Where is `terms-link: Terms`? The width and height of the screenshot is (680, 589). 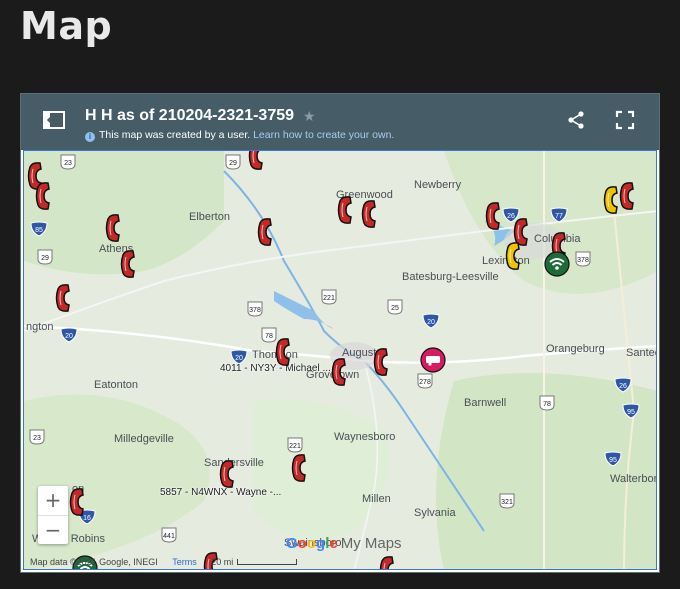 terms-link: Terms is located at coordinates (184, 562).